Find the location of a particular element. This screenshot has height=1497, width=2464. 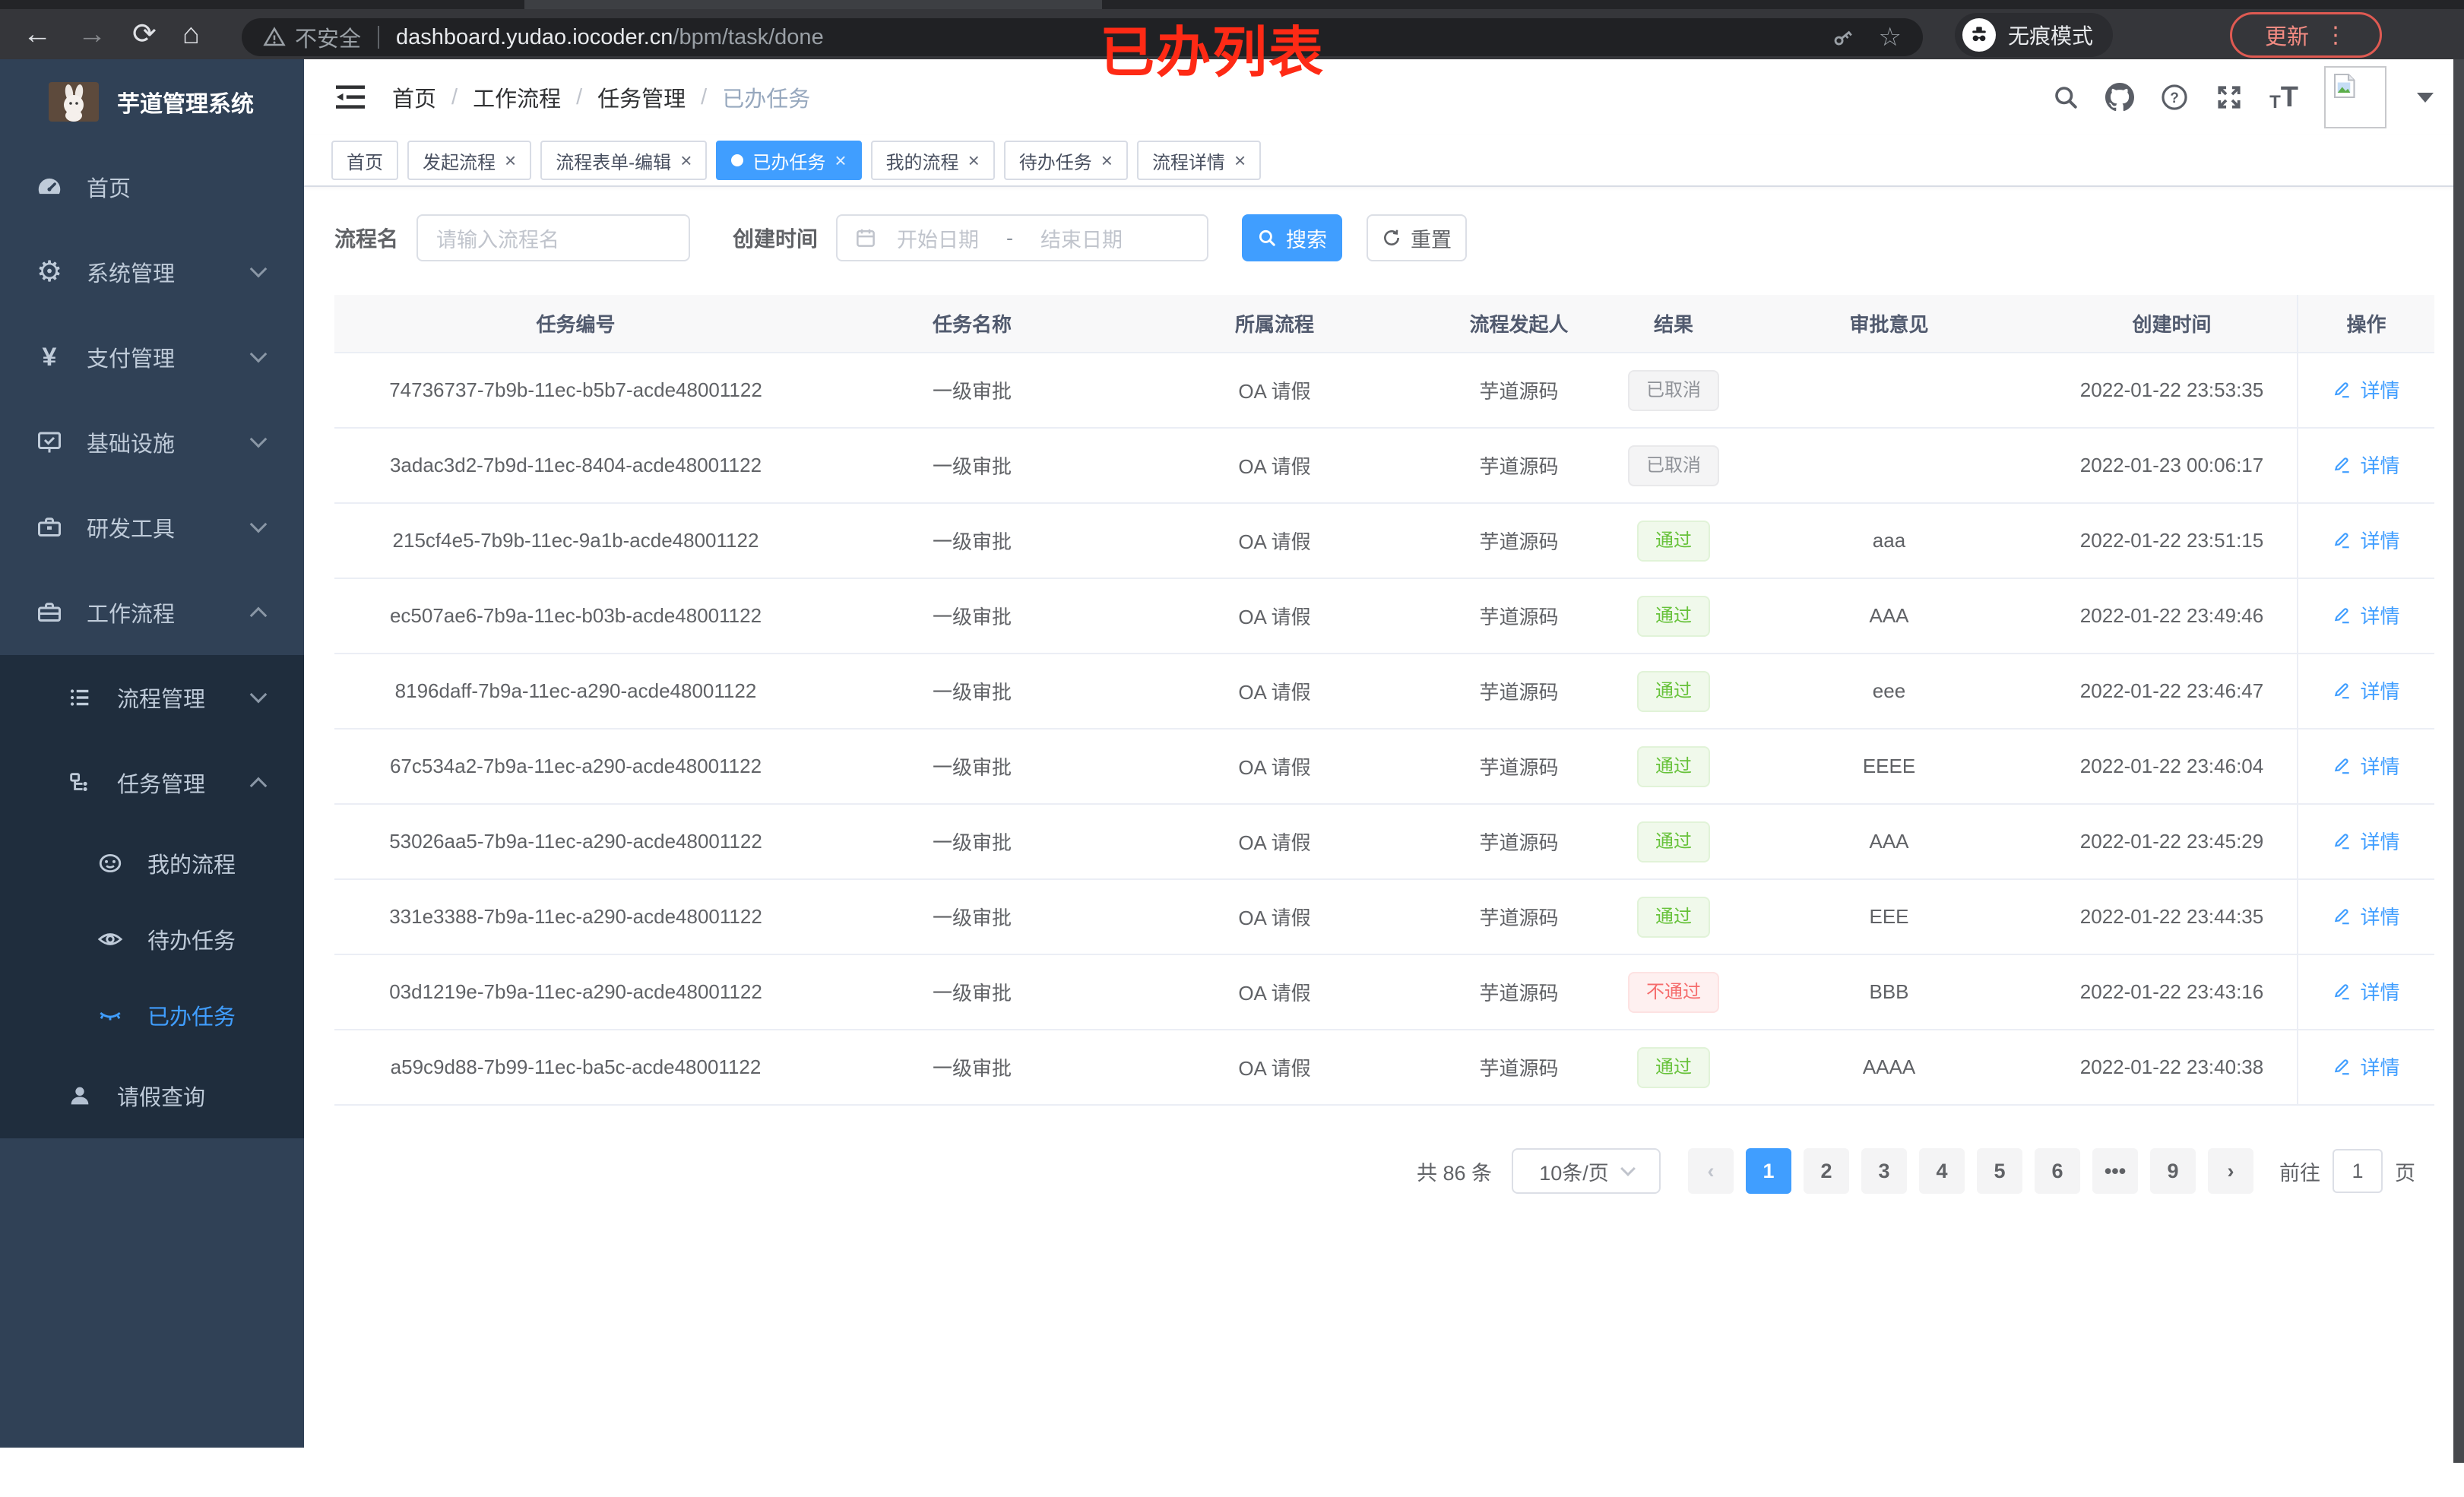

page-number-button: 5 is located at coordinates (2000, 1171).